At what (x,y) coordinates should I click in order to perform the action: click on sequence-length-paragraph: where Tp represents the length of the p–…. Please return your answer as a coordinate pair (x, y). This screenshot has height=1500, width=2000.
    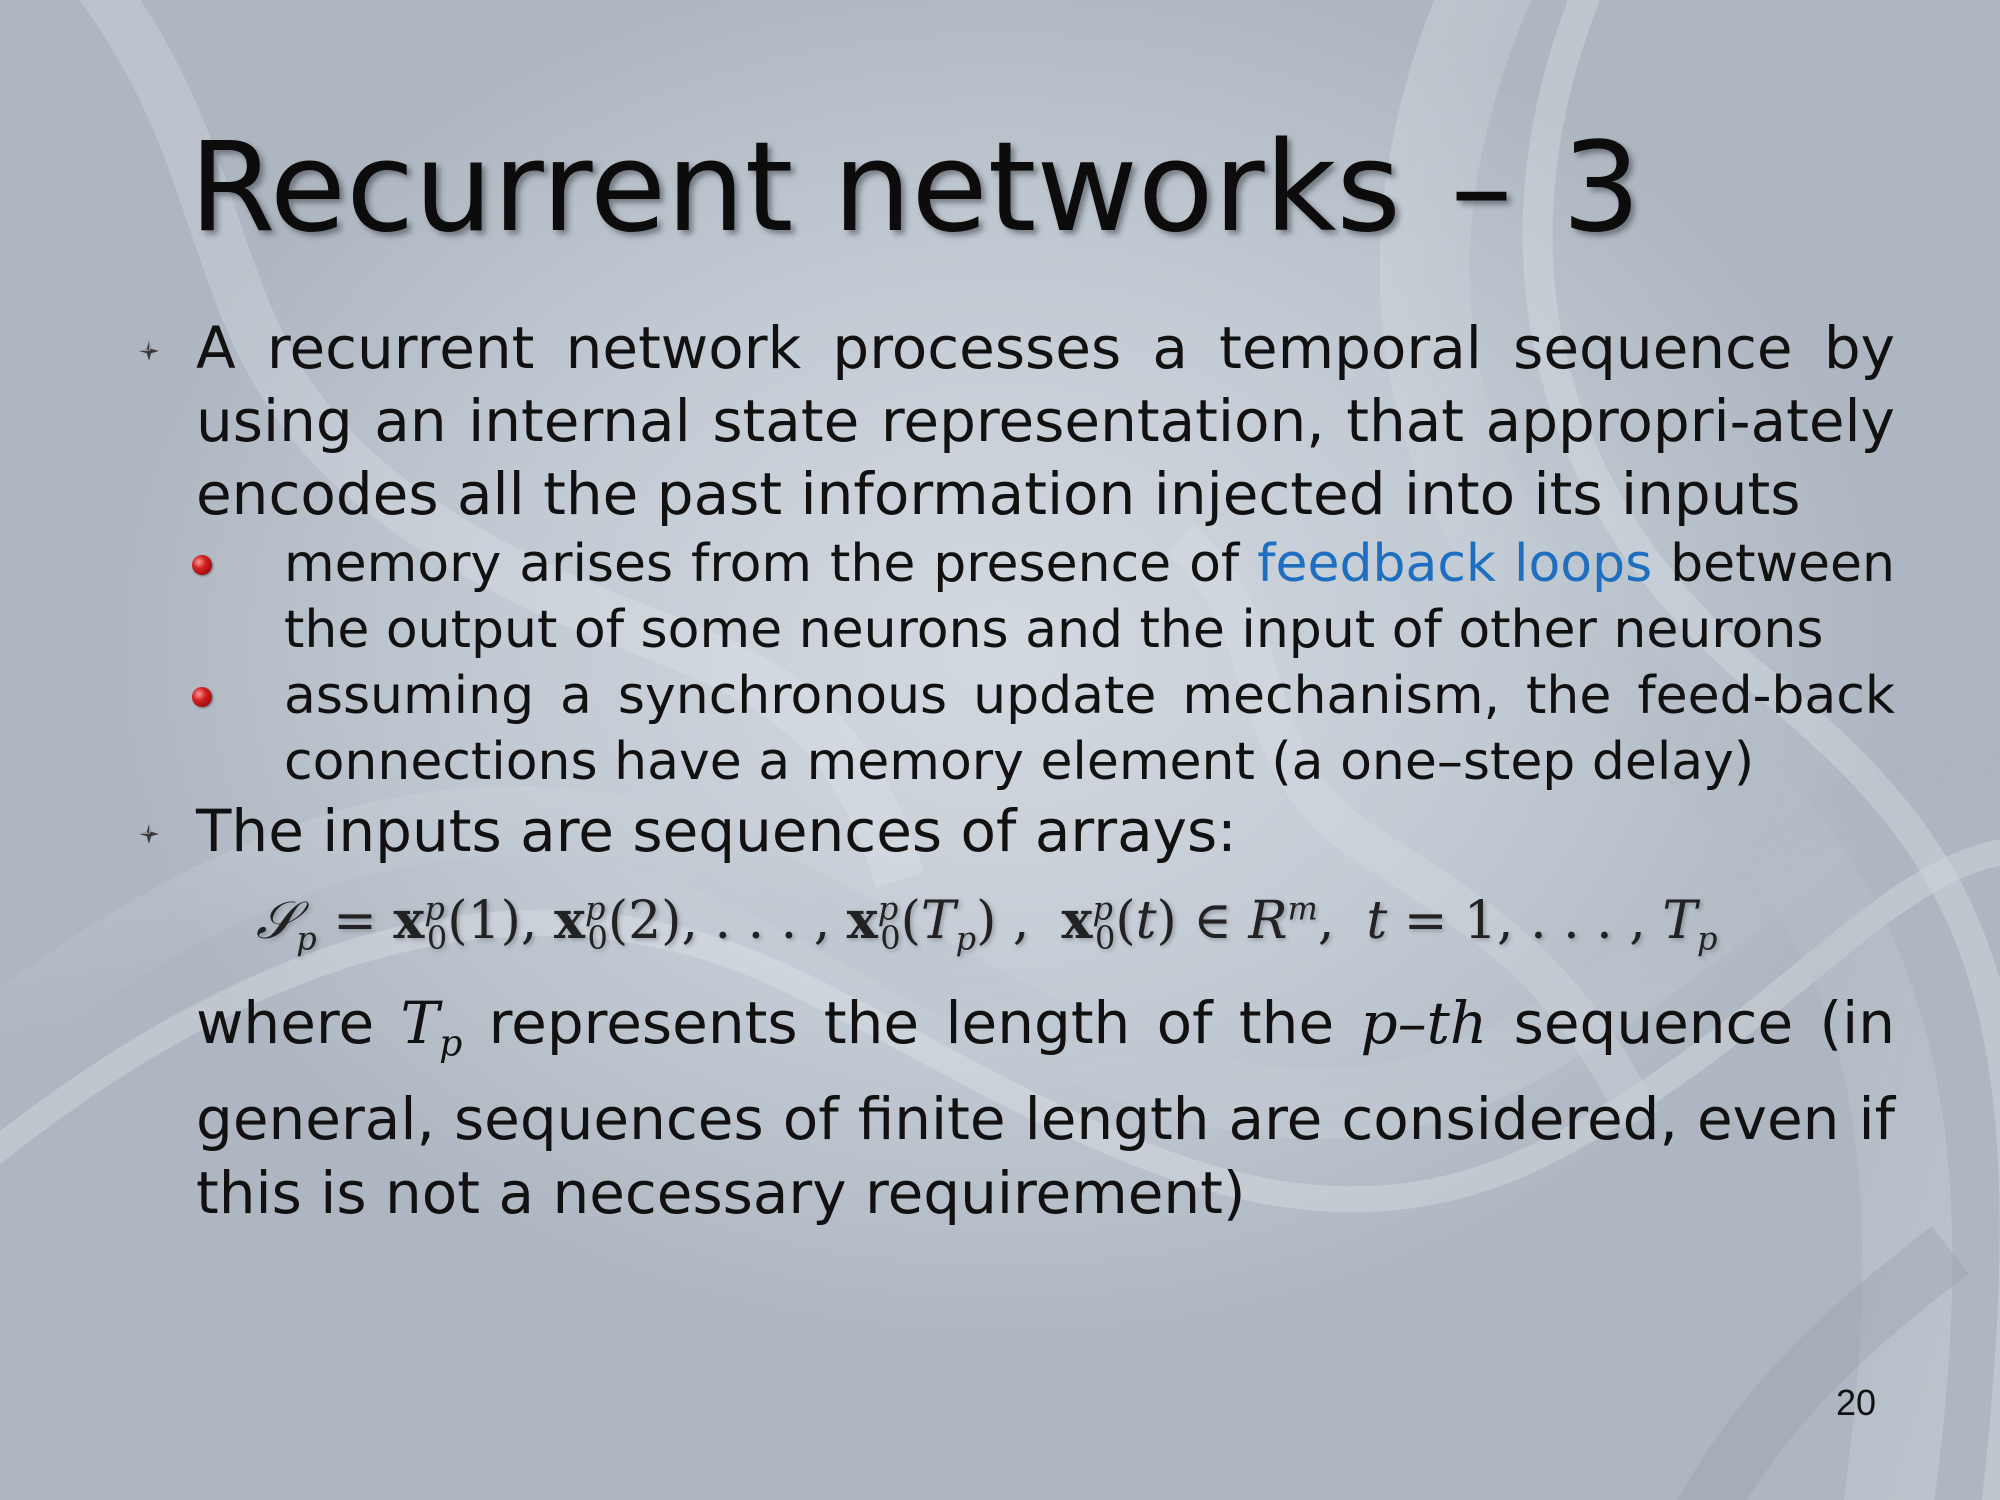
    Looking at the image, I should click on (1012, 1108).